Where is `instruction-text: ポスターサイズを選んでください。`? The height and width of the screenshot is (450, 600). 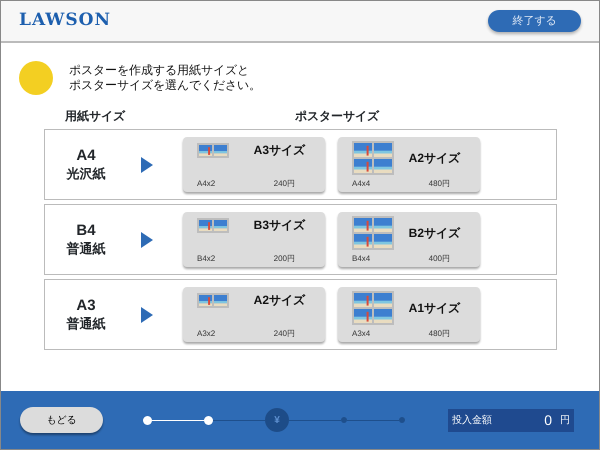
instruction-text: ポスターサイズを選んでください。 is located at coordinates (165, 85).